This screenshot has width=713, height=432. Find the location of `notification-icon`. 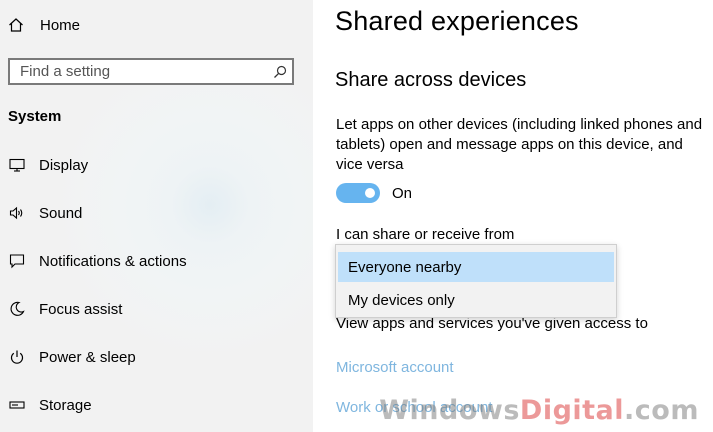

notification-icon is located at coordinates (17, 261).